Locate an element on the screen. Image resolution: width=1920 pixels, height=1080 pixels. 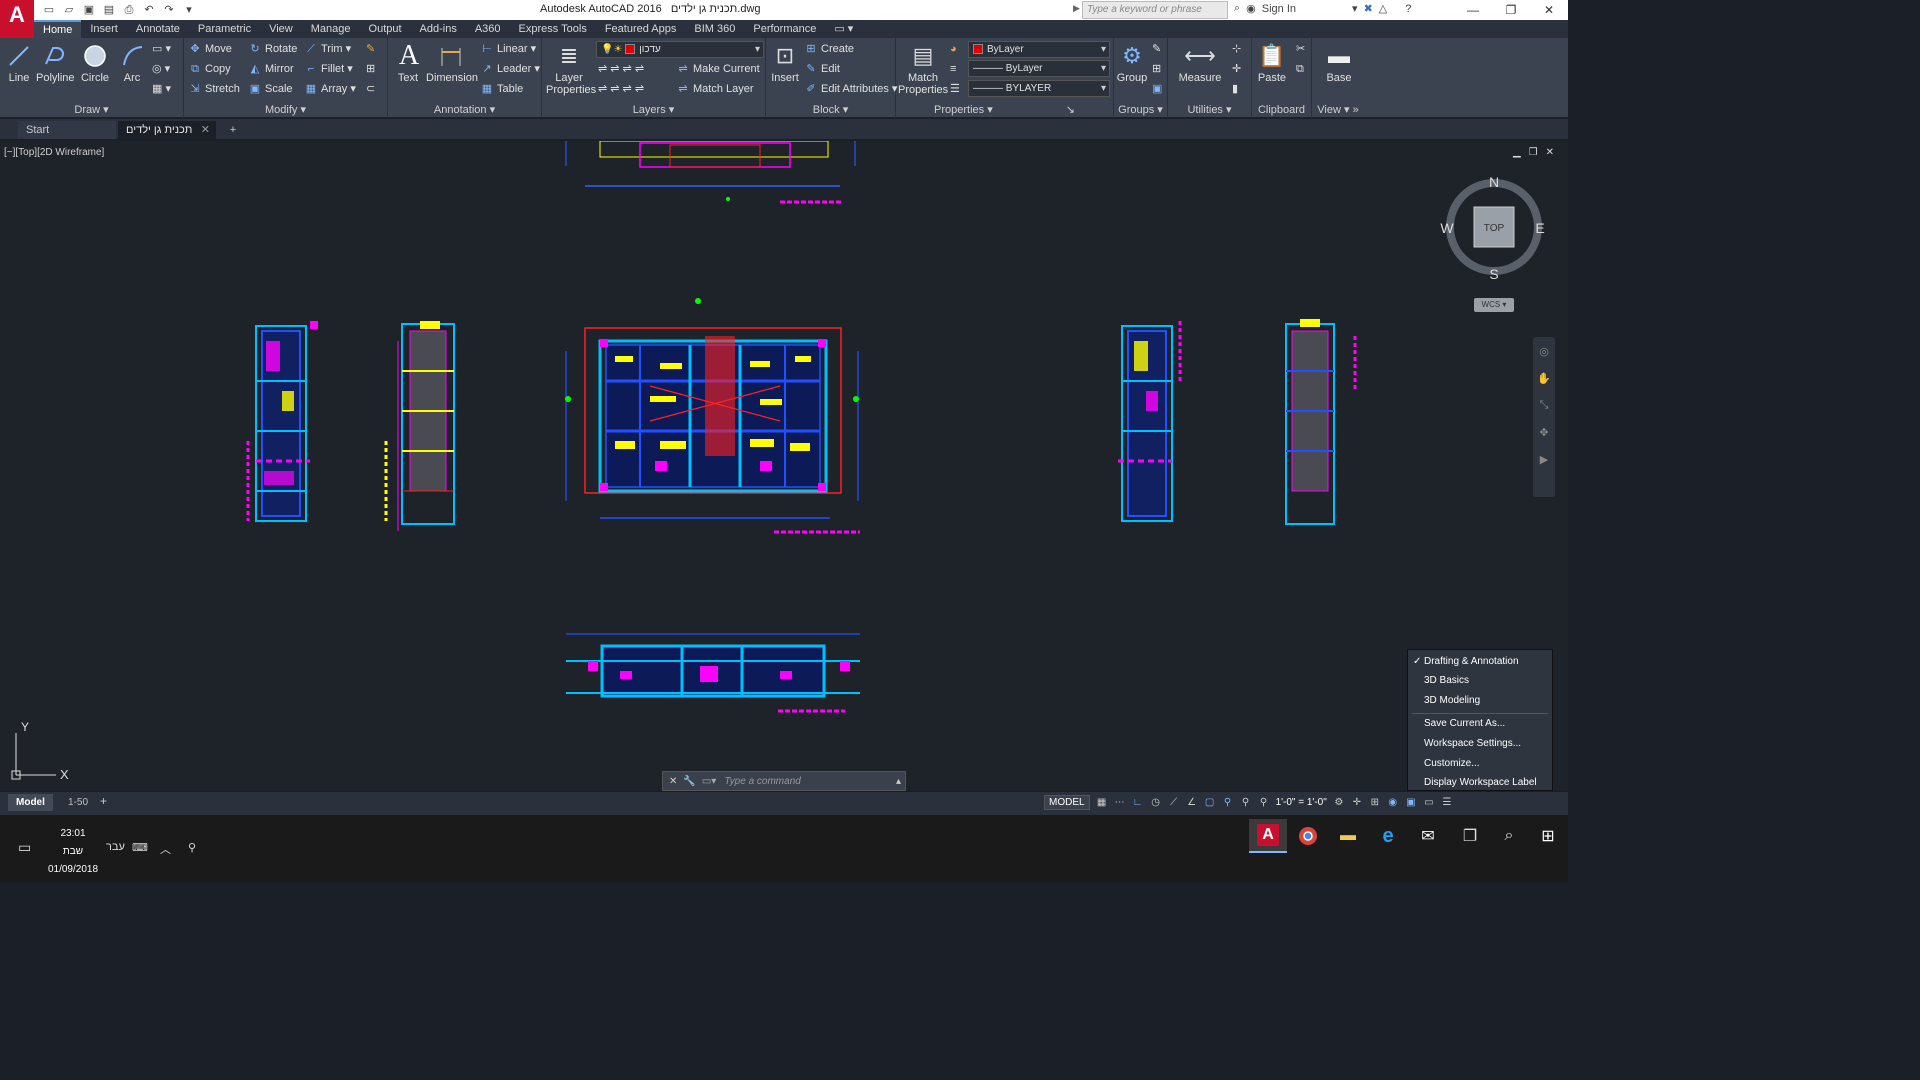
people-icon: ⚲ is located at coordinates (192, 847).